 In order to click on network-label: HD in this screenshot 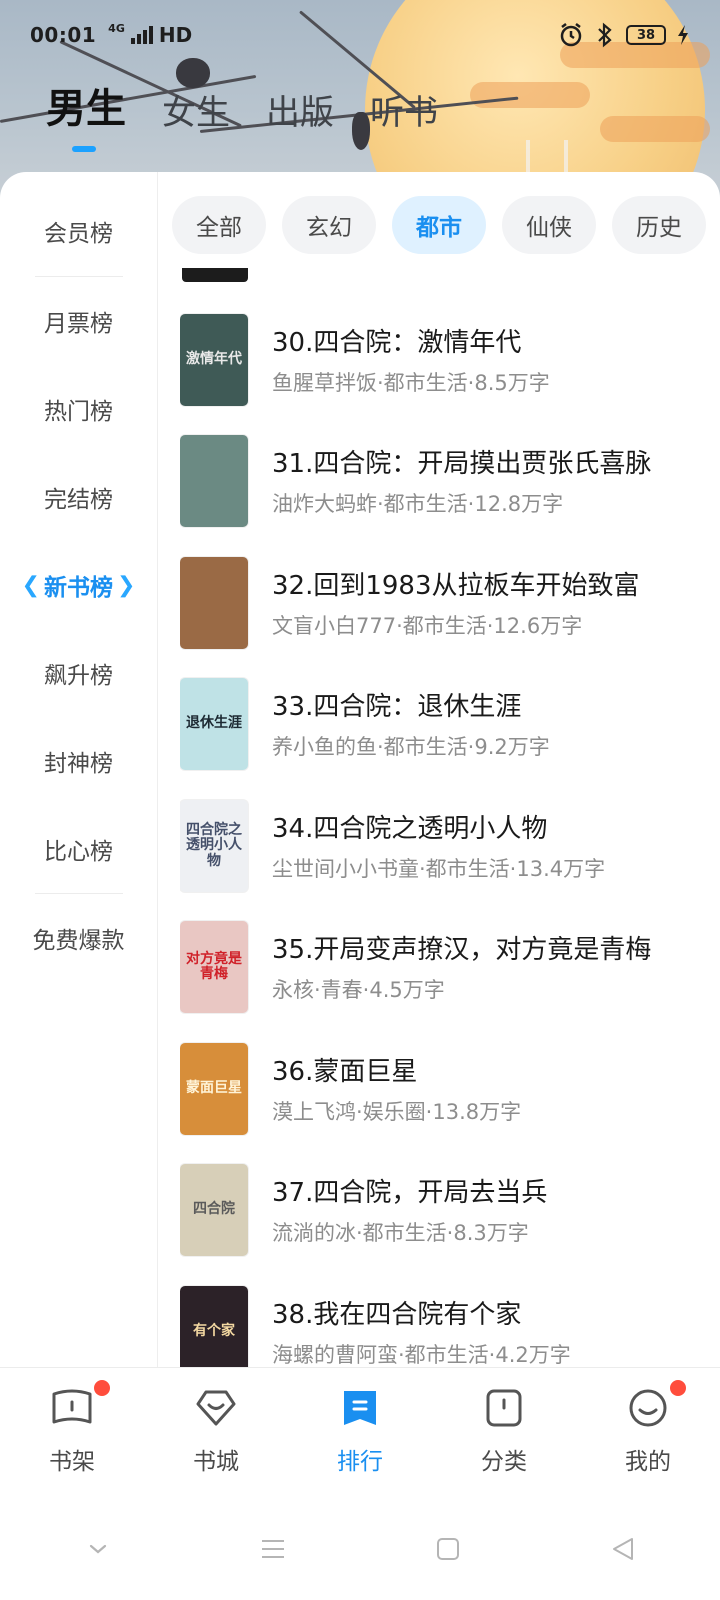, I will do `click(175, 35)`.